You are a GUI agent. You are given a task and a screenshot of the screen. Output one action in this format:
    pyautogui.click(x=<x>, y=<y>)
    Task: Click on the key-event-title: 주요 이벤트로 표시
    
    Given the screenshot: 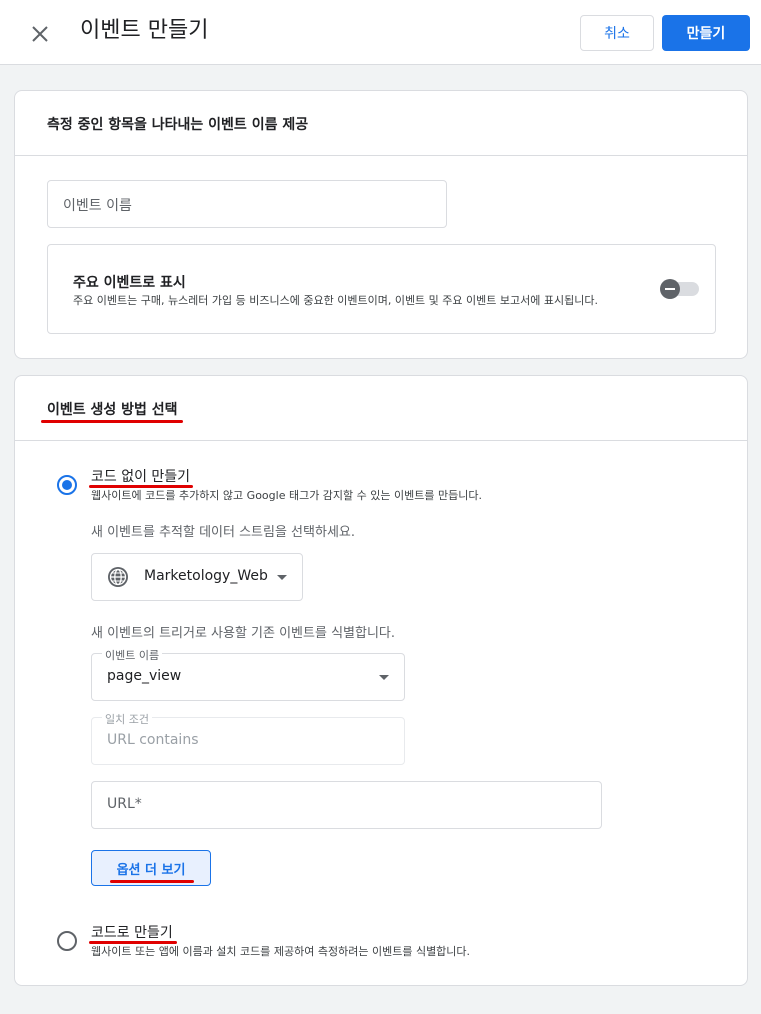 What is the action you would take?
    pyautogui.click(x=129, y=283)
    